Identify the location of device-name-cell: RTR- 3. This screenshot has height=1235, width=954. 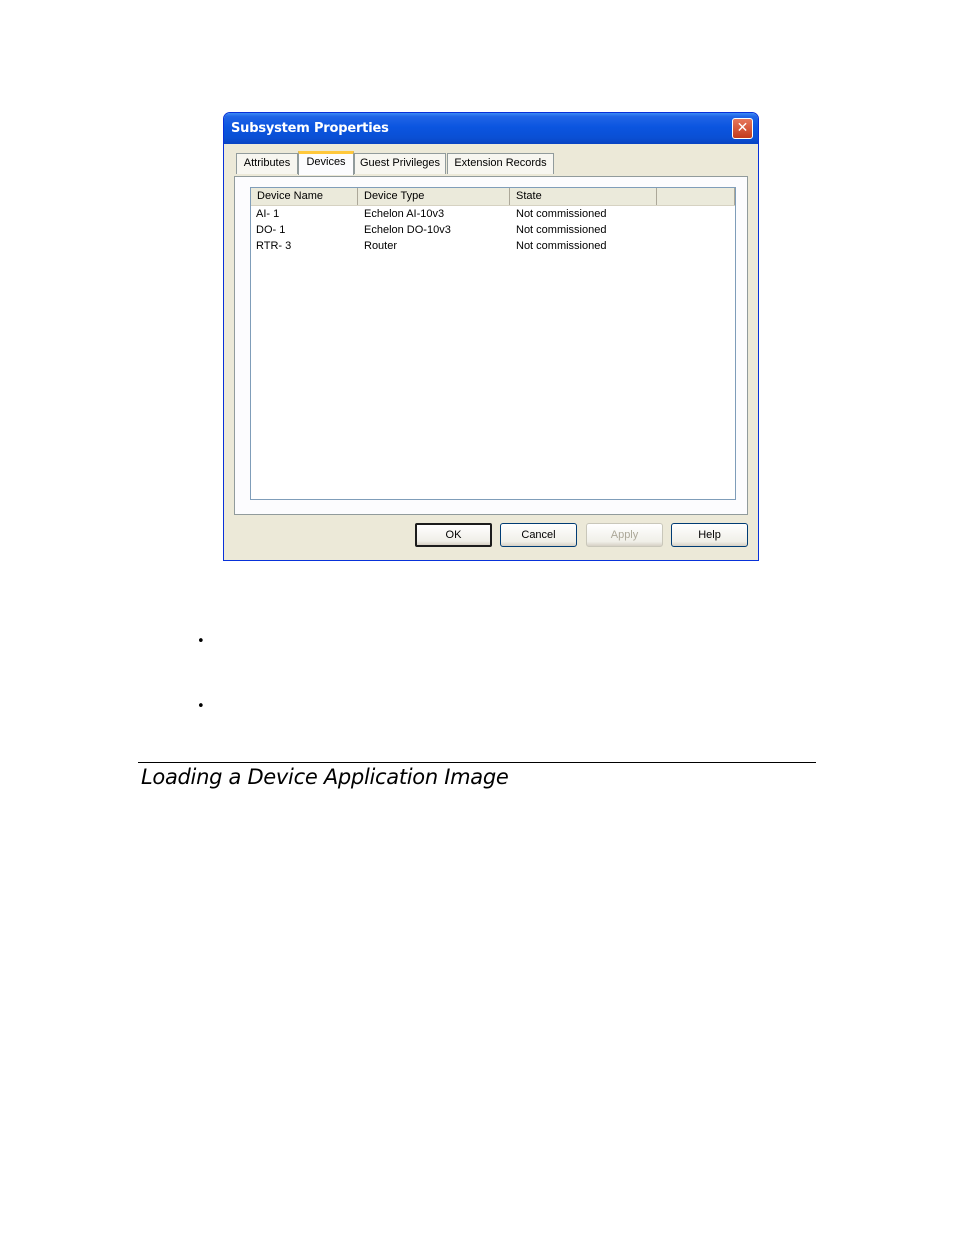
(274, 246).